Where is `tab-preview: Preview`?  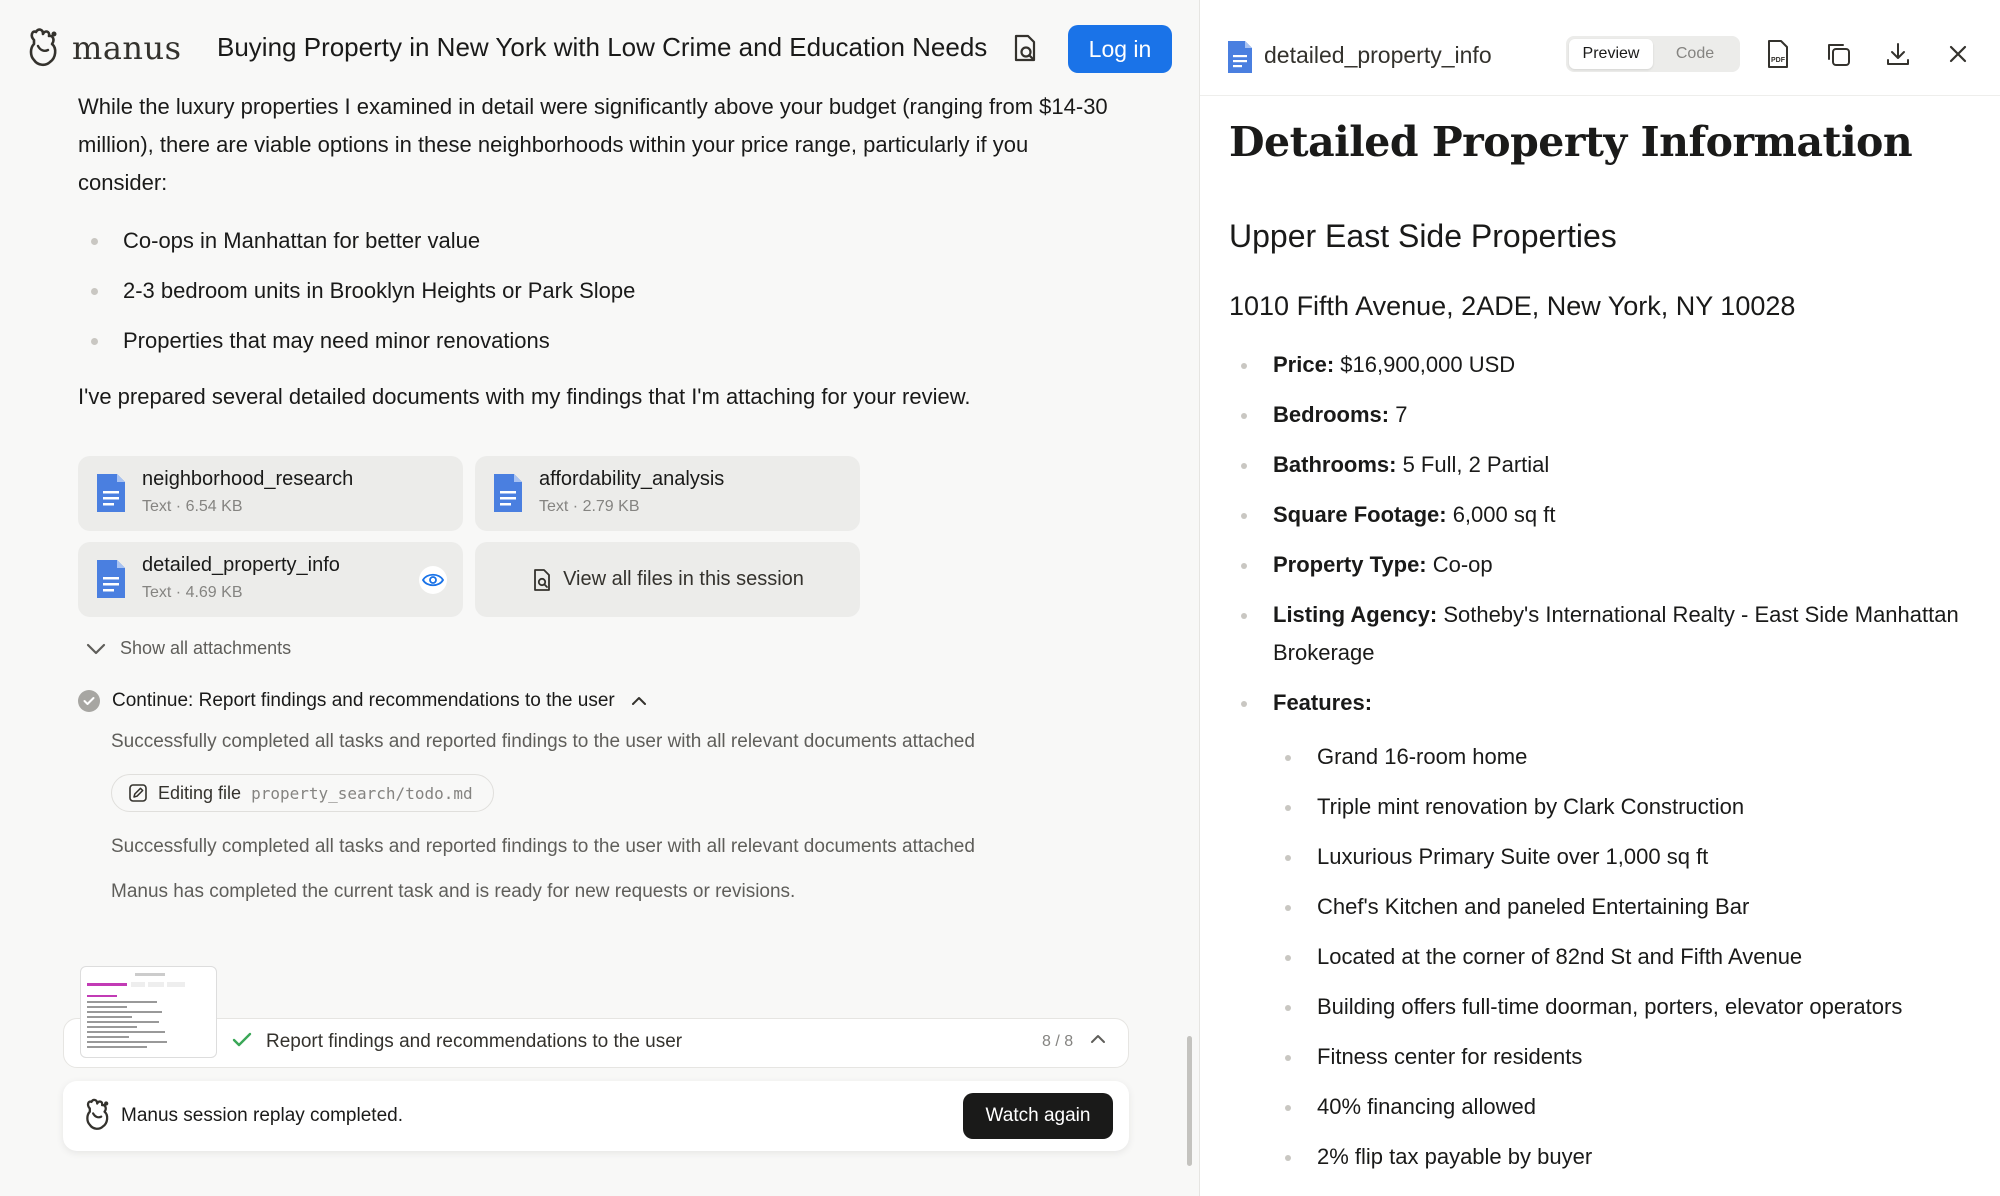
tab-preview: Preview is located at coordinates (1611, 54).